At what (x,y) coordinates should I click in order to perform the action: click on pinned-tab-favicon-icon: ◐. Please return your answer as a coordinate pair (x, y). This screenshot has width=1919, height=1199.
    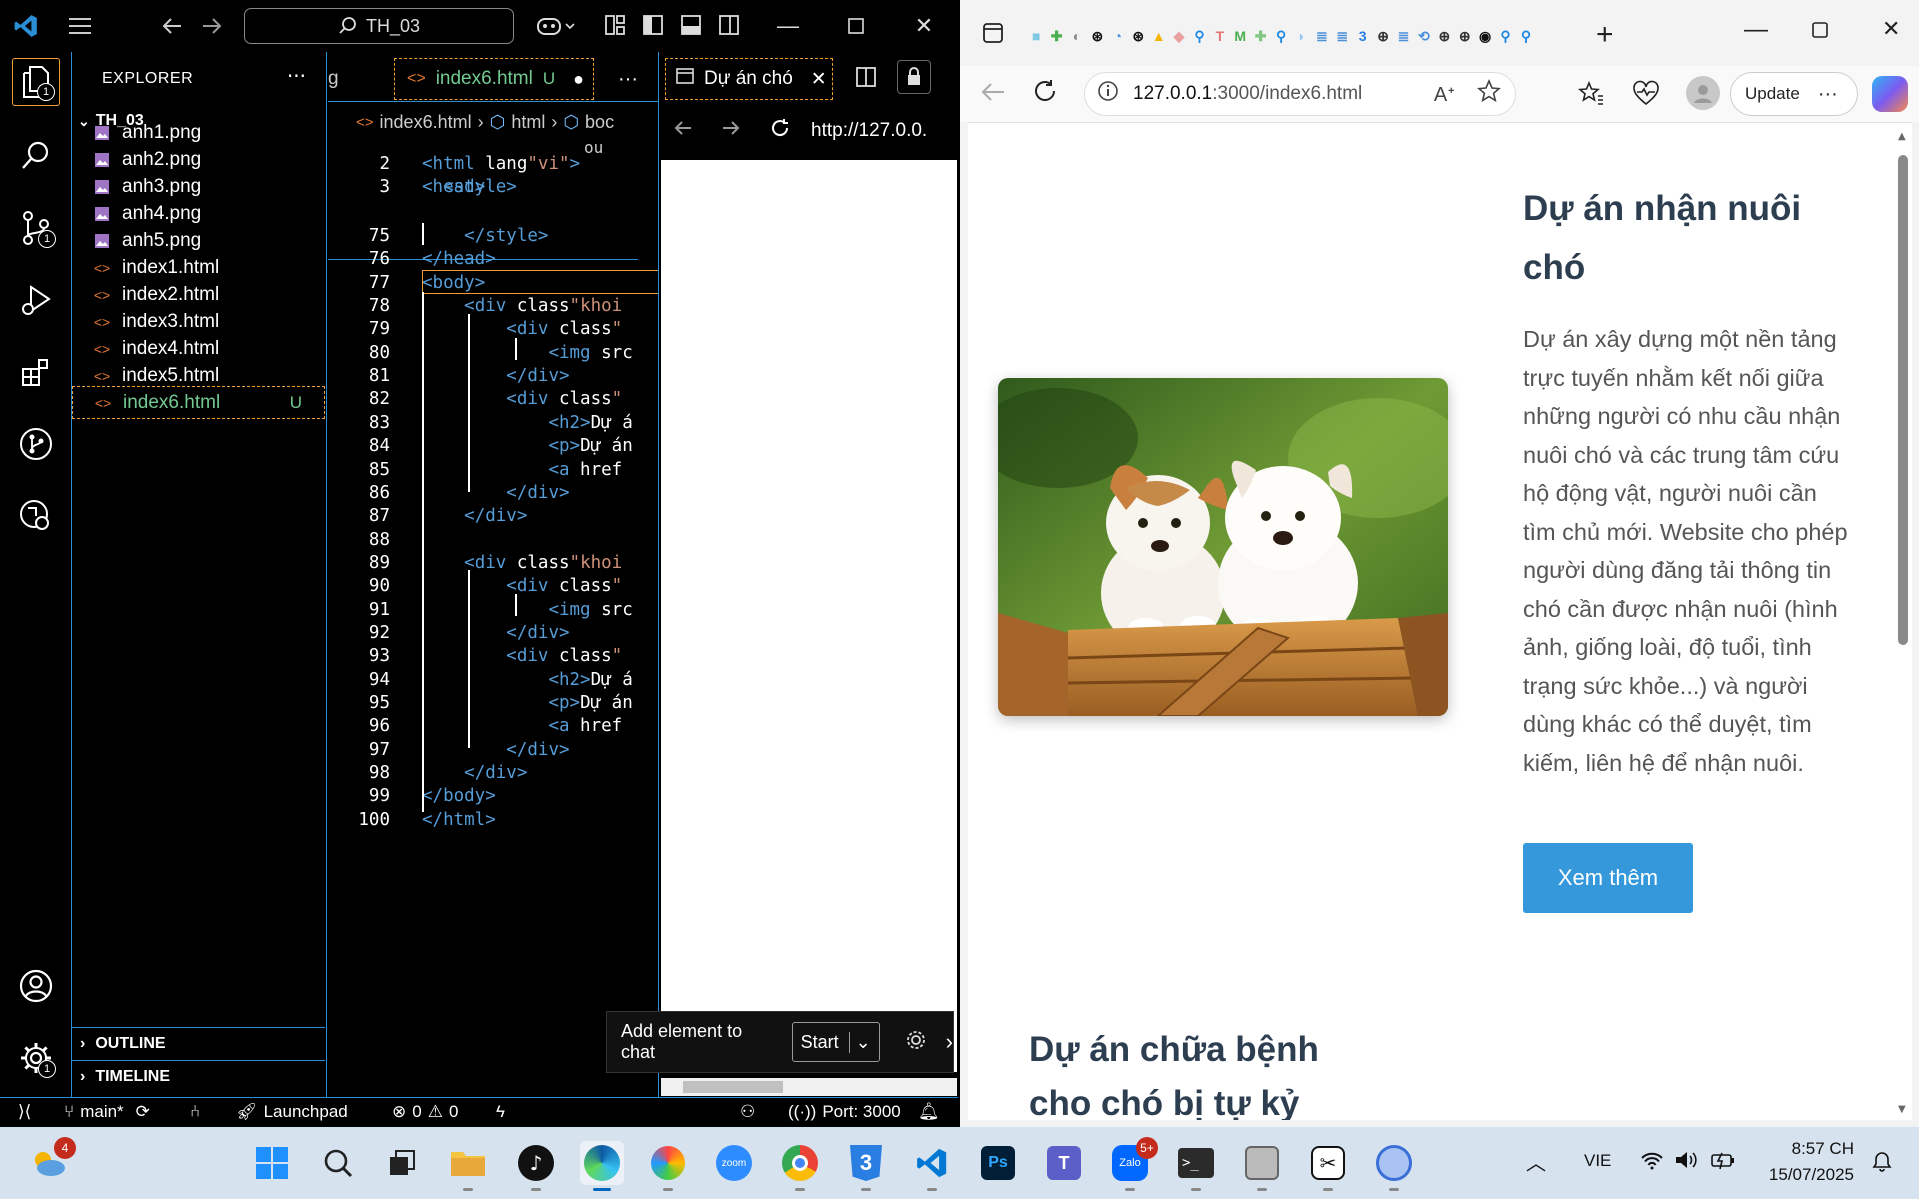
    Looking at the image, I should click on (1077, 36).